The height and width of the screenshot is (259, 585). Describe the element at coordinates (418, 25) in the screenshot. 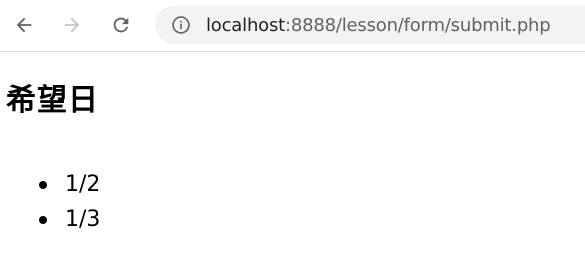

I see `url-path: :8888/lesson/form/submit.php` at that location.